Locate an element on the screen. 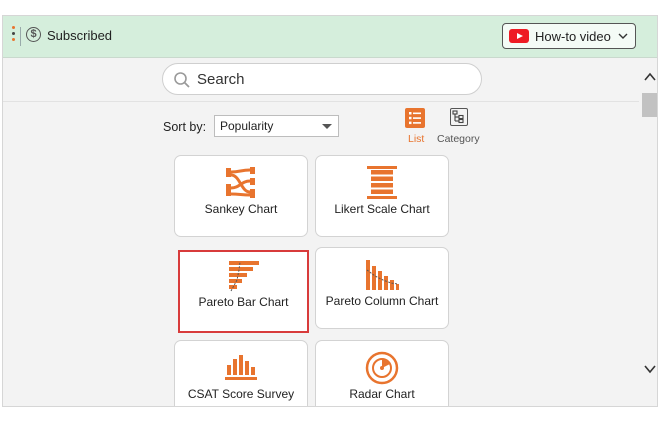 This screenshot has height=422, width=660. search-icon is located at coordinates (182, 80).